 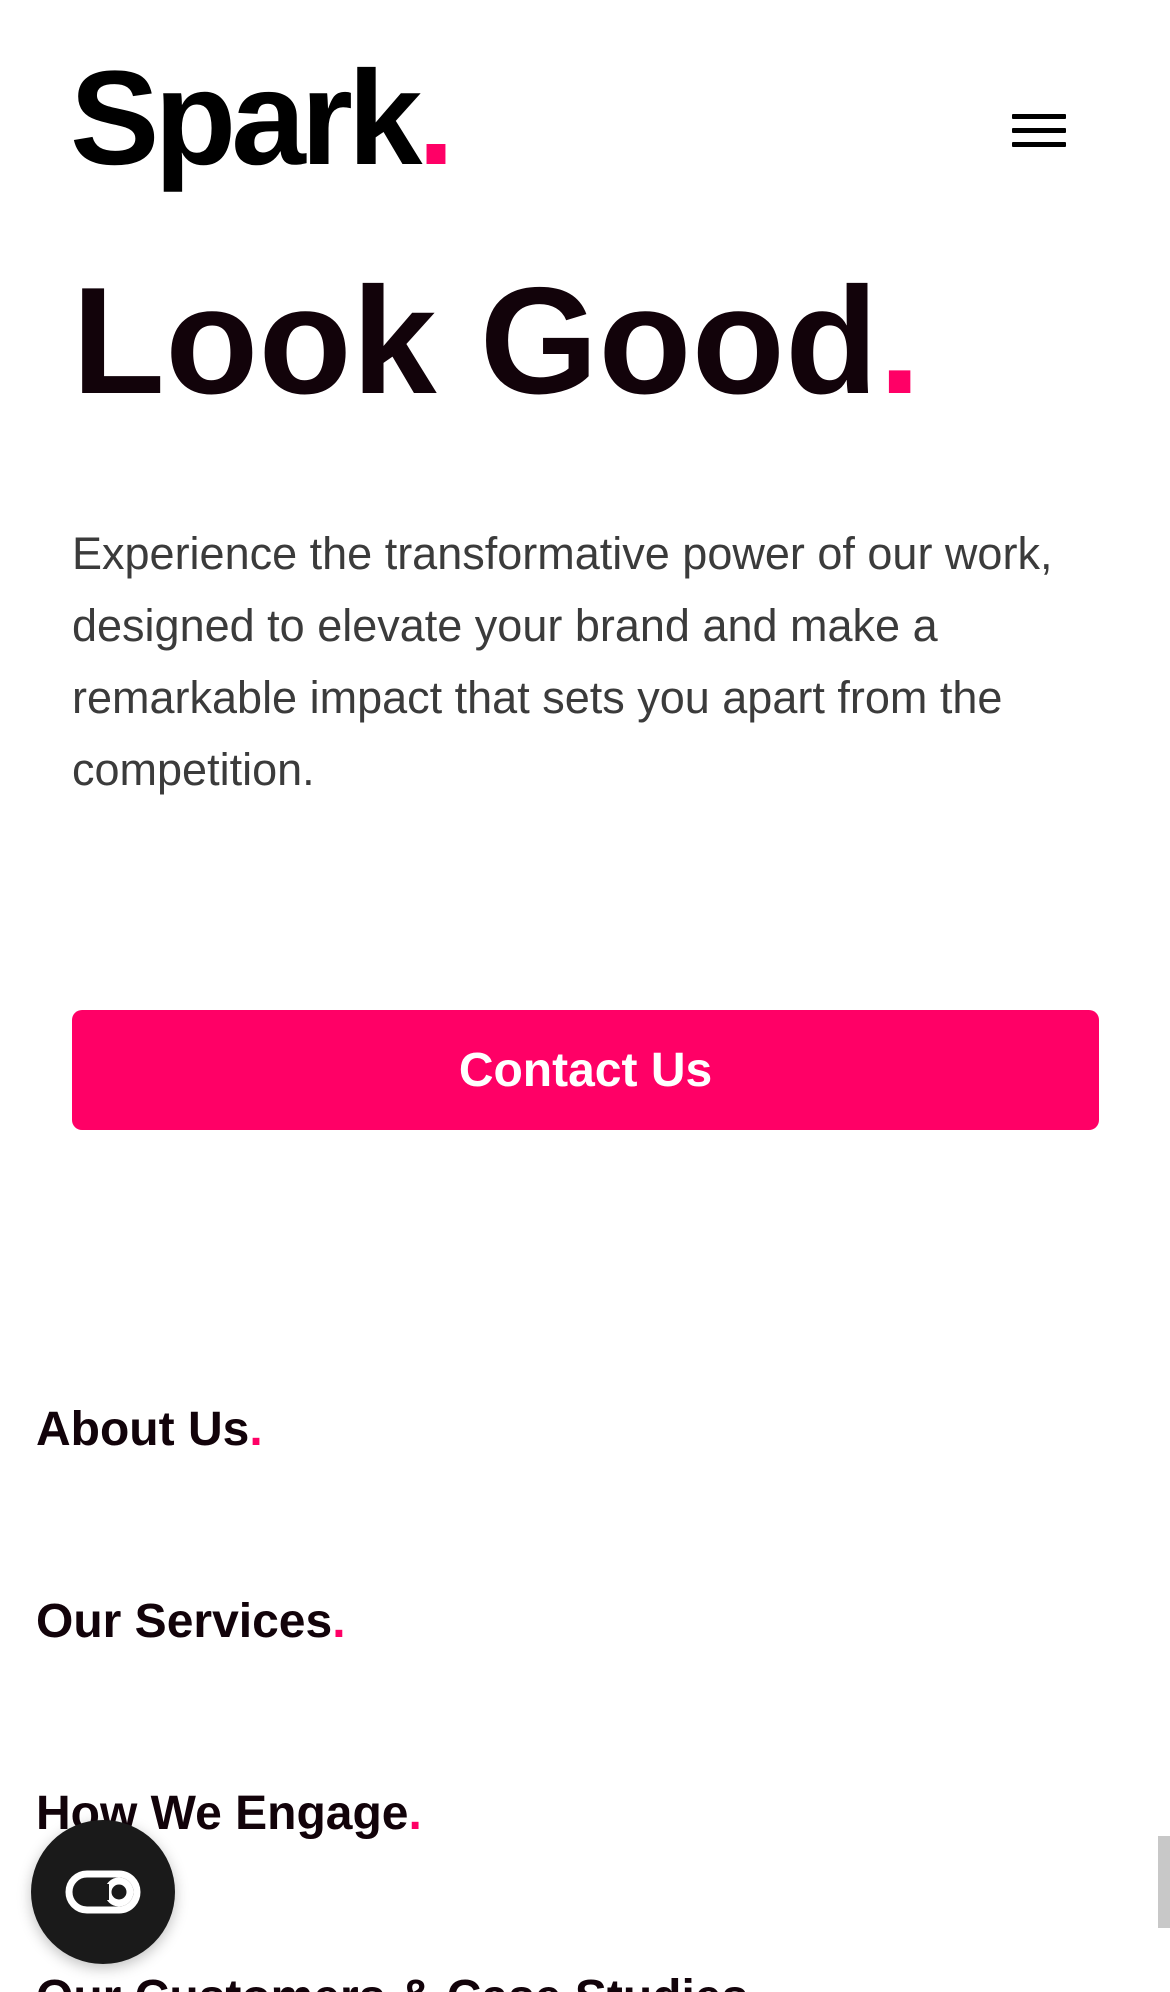 What do you see at coordinates (392, 1981) in the screenshot?
I see `nav-item-label: Our Customers & Case Studies` at bounding box center [392, 1981].